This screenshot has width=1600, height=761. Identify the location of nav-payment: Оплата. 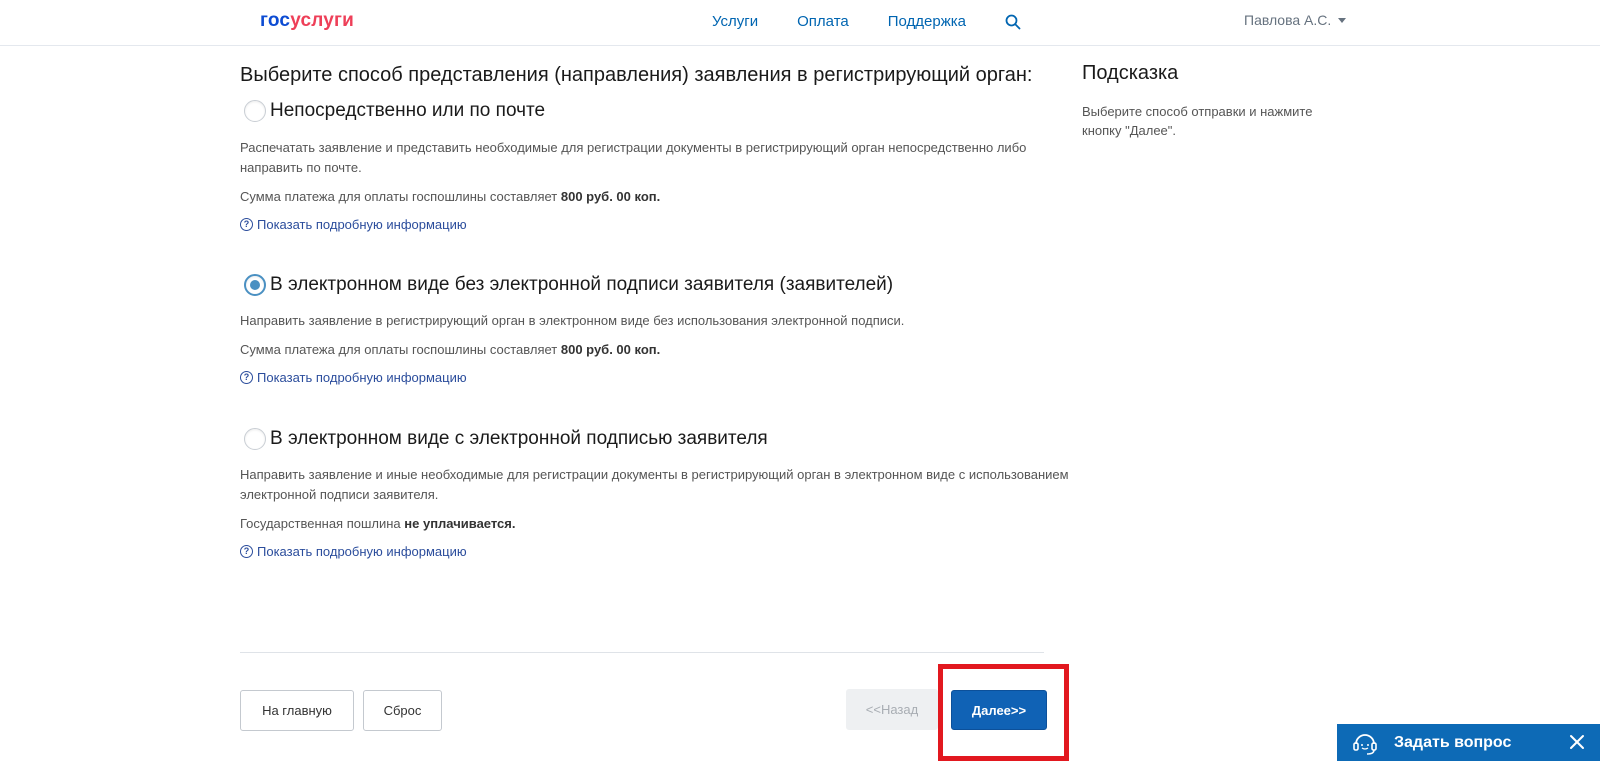
(823, 21).